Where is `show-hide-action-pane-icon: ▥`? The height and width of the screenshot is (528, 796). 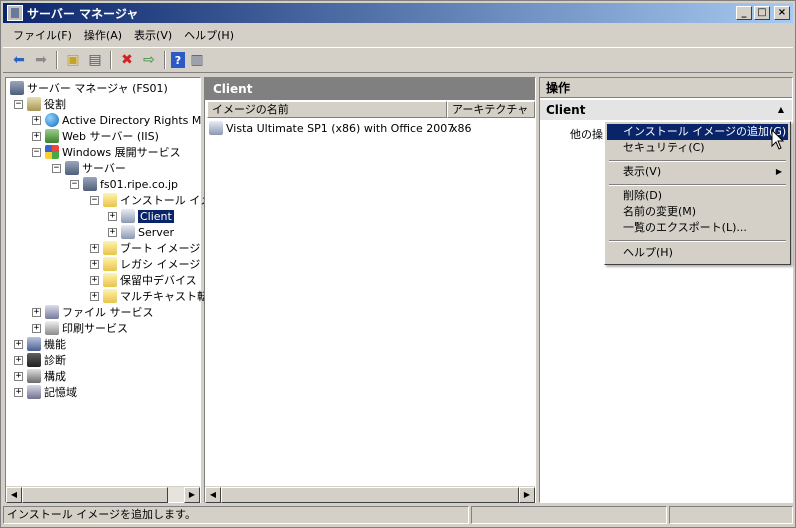
show-hide-action-pane-icon: ▥ is located at coordinates (197, 60).